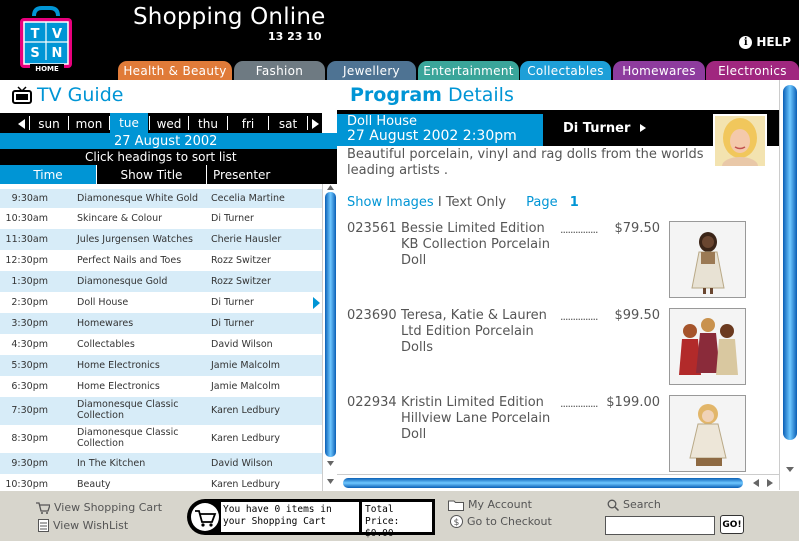  What do you see at coordinates (634, 504) in the screenshot?
I see `search-heading: Search` at bounding box center [634, 504].